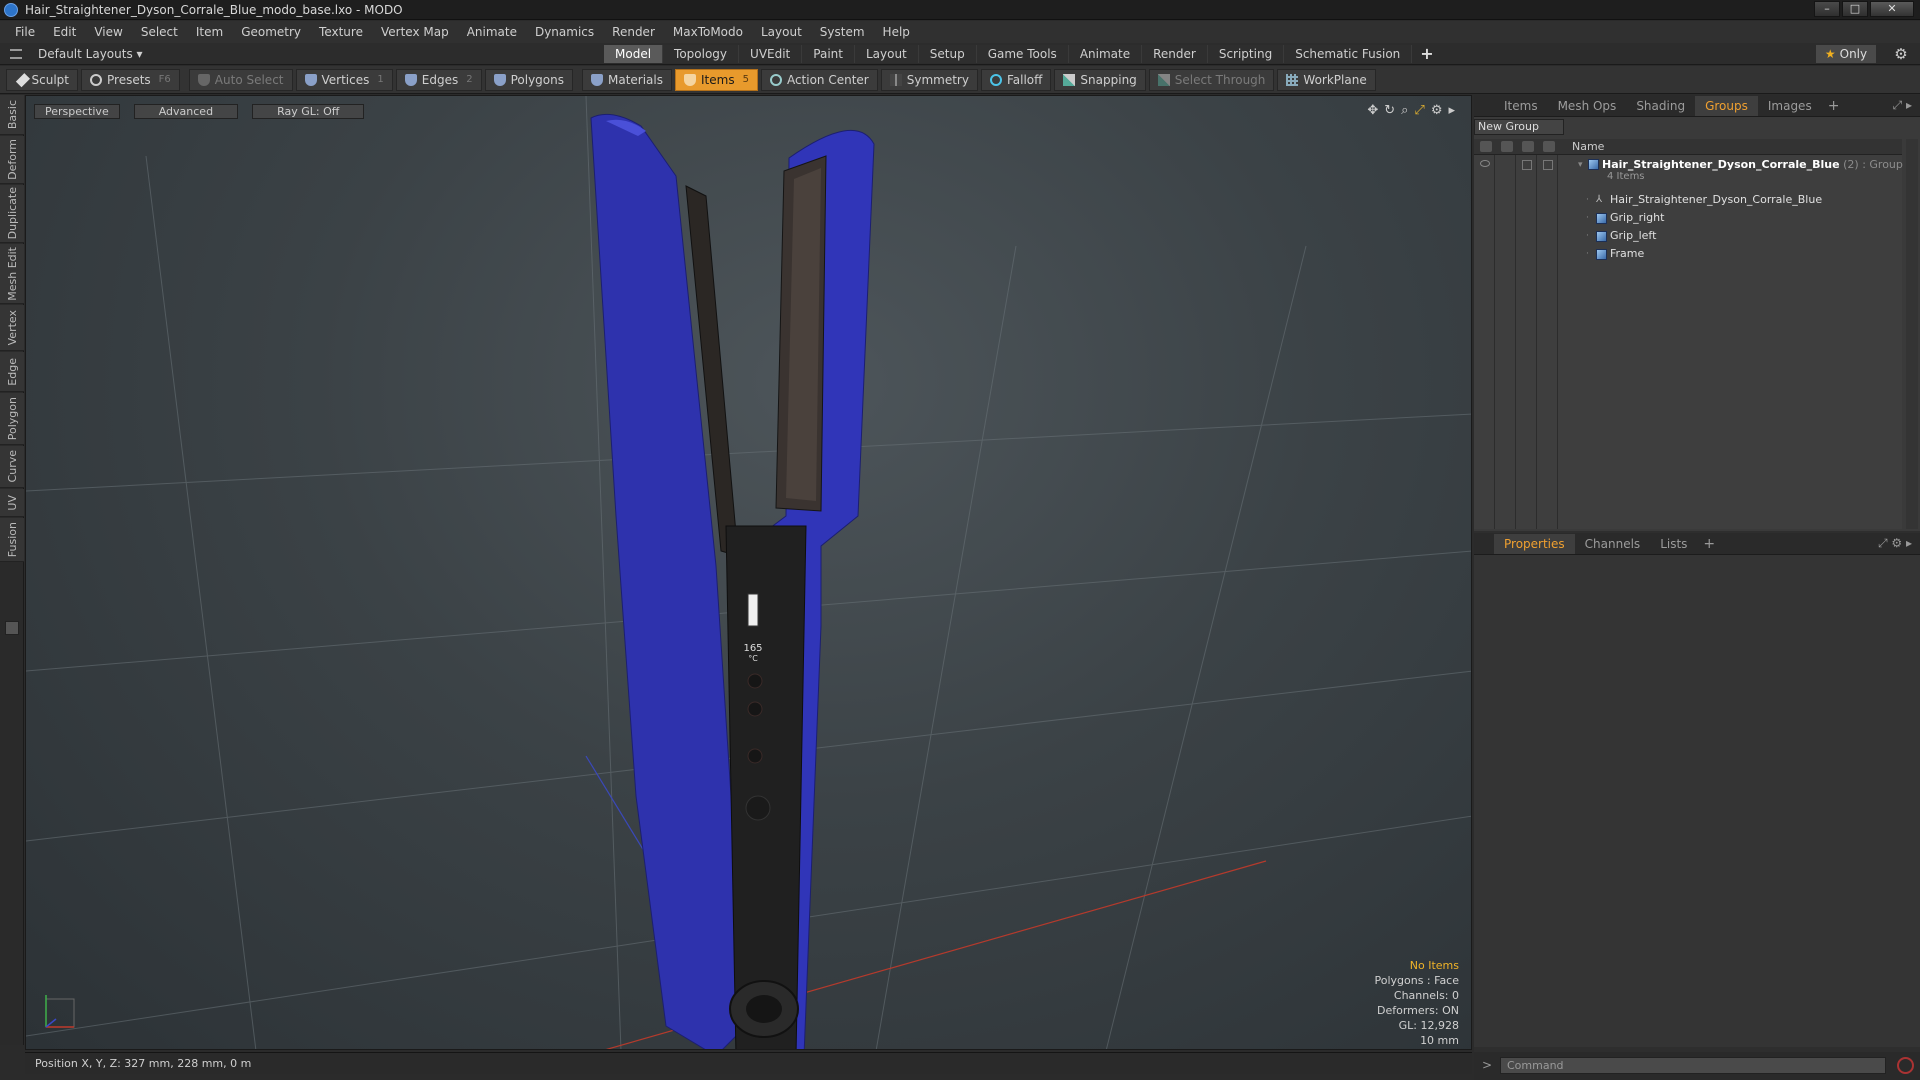  What do you see at coordinates (1790, 106) in the screenshot?
I see `tab-images: Images` at bounding box center [1790, 106].